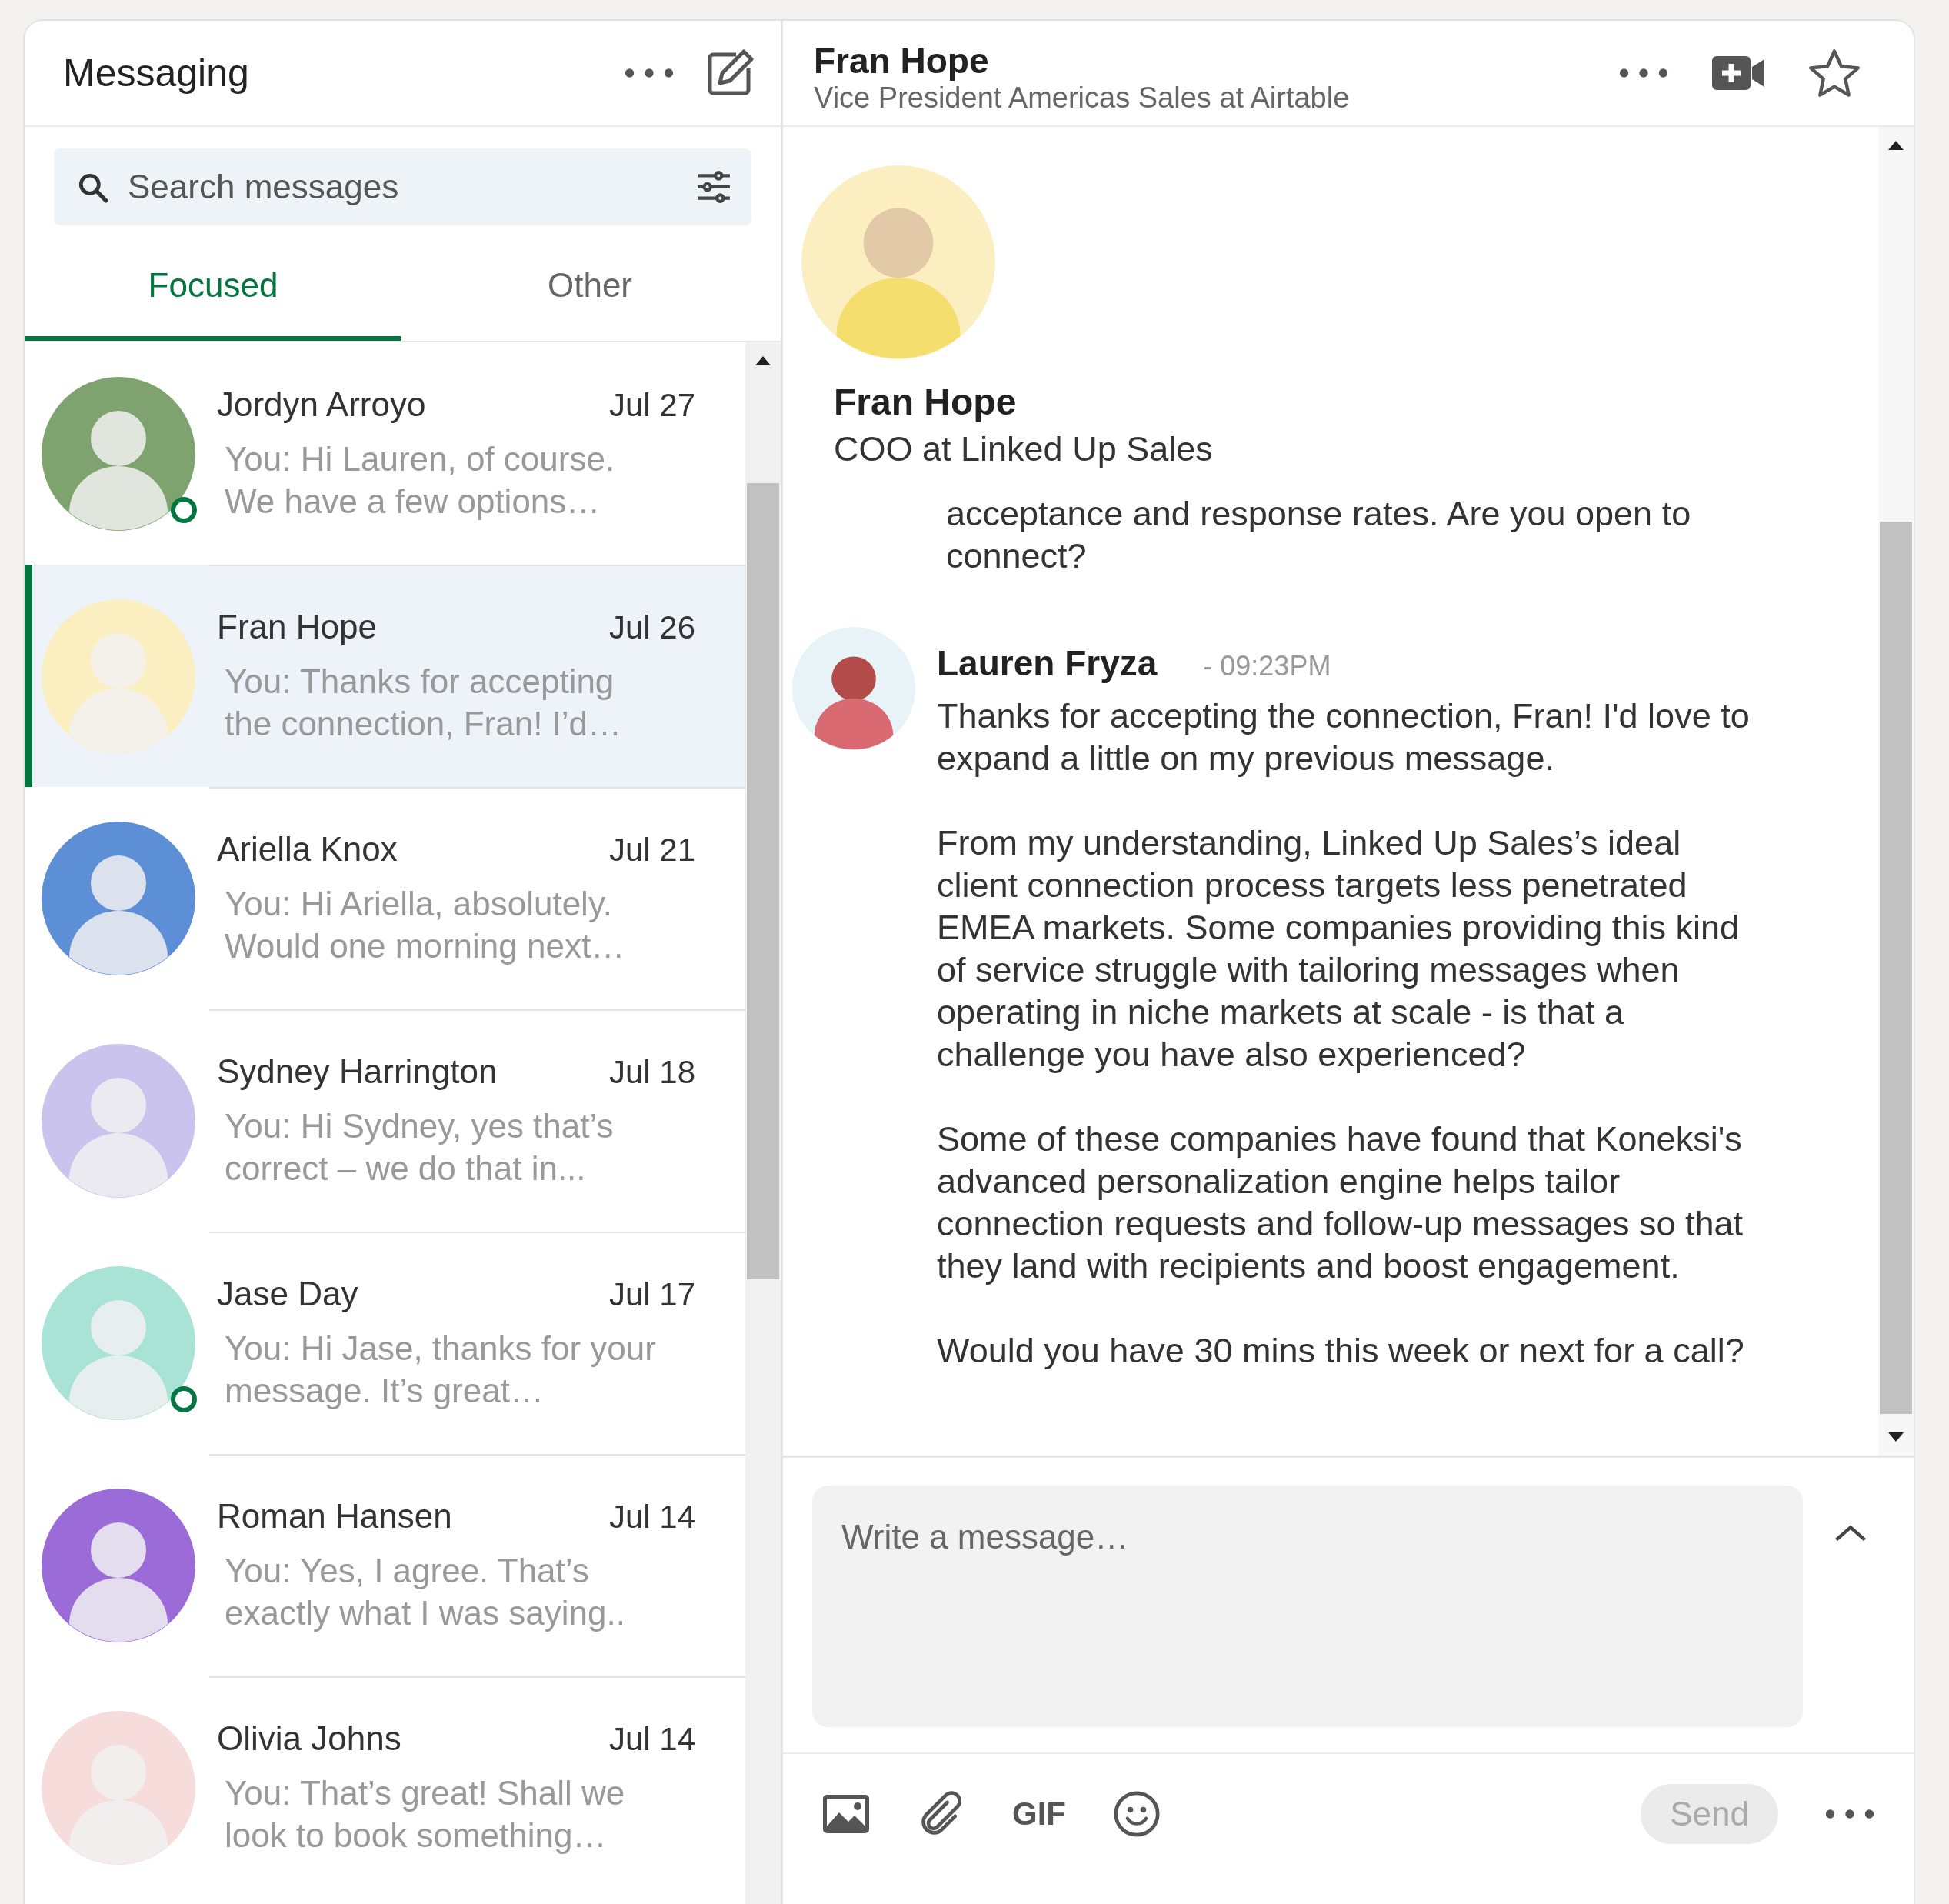 This screenshot has width=1949, height=1904. I want to click on tab: Focused, so click(213, 283).